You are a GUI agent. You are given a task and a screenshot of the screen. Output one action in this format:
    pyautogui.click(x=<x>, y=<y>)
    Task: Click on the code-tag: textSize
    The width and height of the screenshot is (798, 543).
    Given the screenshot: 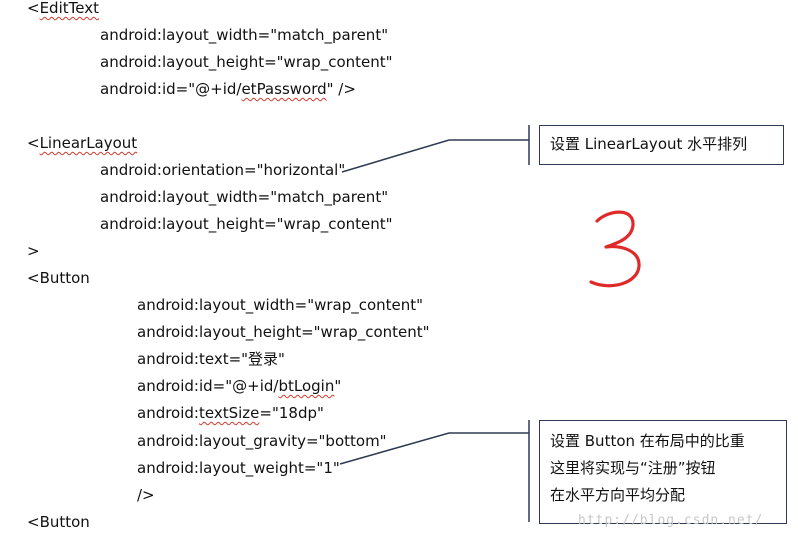 What is the action you would take?
    pyautogui.click(x=229, y=413)
    